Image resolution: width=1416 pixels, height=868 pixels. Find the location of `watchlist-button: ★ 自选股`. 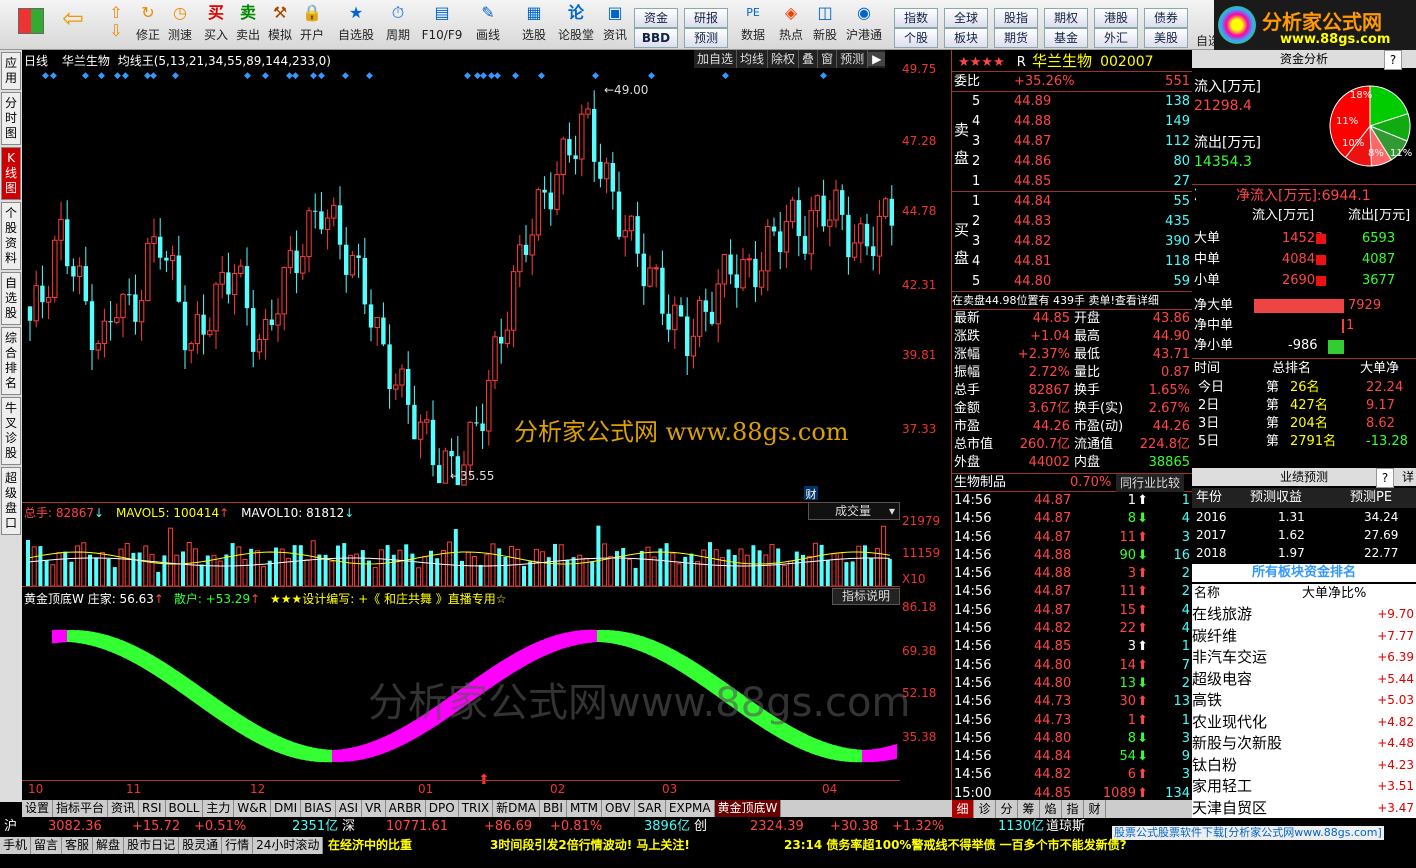

watchlist-button: ★ 自选股 is located at coordinates (356, 22).